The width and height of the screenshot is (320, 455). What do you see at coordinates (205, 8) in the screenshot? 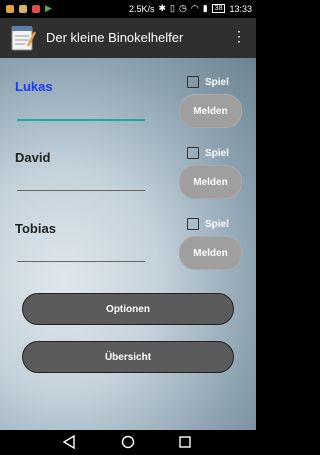
I see `signal-icon: ▮` at bounding box center [205, 8].